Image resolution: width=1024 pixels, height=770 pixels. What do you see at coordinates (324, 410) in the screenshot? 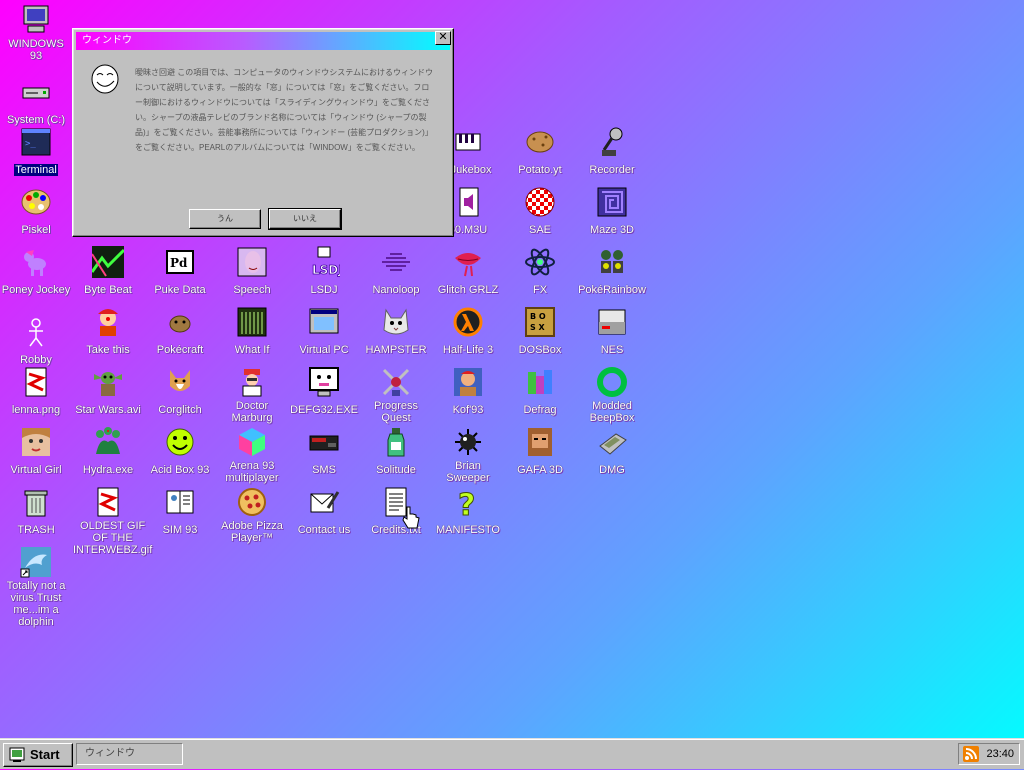
I see `icon-label: DEFG32.EXE` at bounding box center [324, 410].